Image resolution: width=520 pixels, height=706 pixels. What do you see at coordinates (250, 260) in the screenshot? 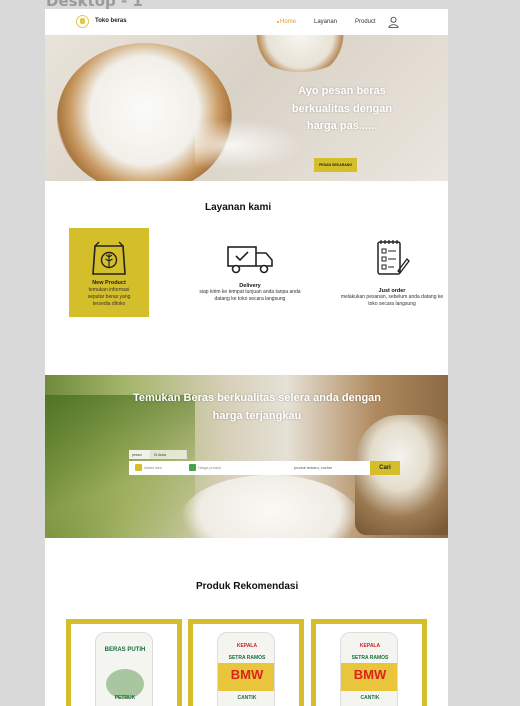
I see `delivery-truck-icon` at bounding box center [250, 260].